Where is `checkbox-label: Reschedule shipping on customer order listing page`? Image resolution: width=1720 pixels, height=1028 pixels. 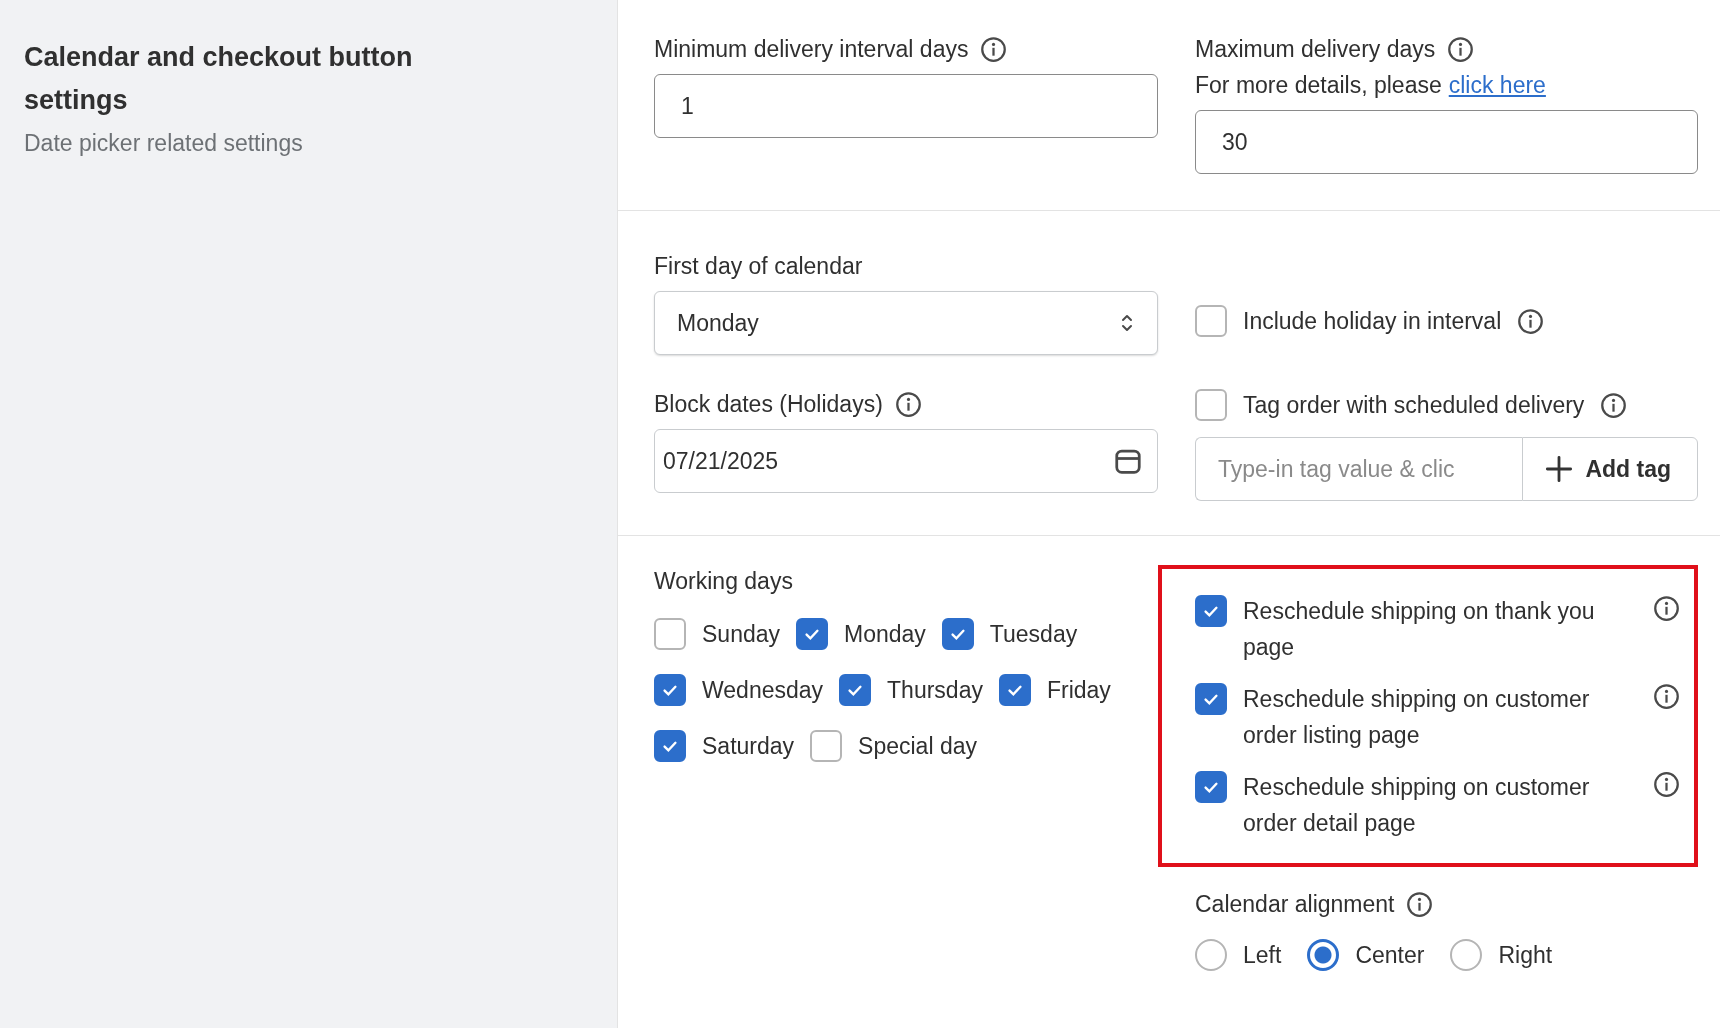 checkbox-label: Reschedule shipping on customer order listing page is located at coordinates (1417, 717).